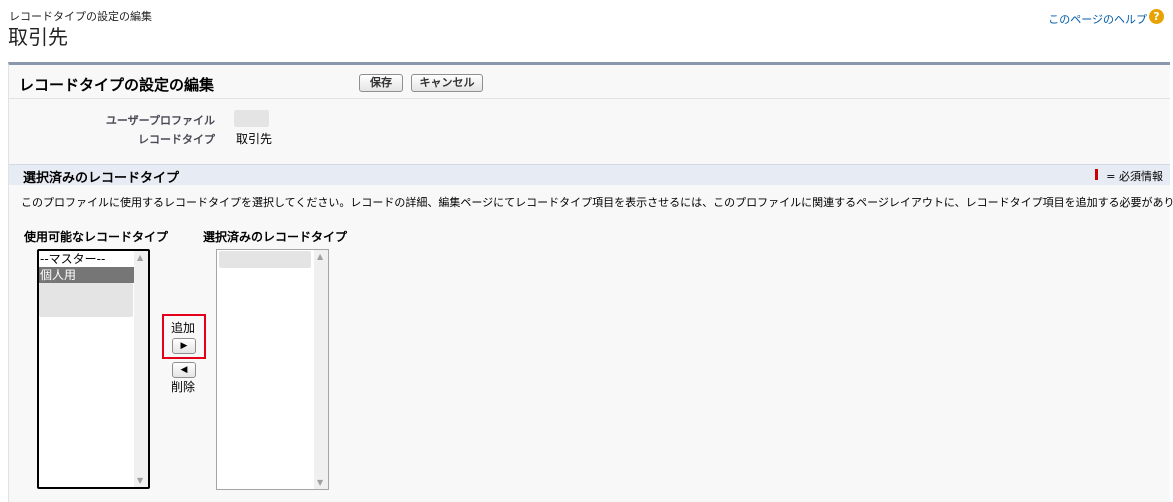 The image size is (1173, 502). What do you see at coordinates (96, 237) in the screenshot?
I see `available-list-label: 使用可能なレコードタイプ` at bounding box center [96, 237].